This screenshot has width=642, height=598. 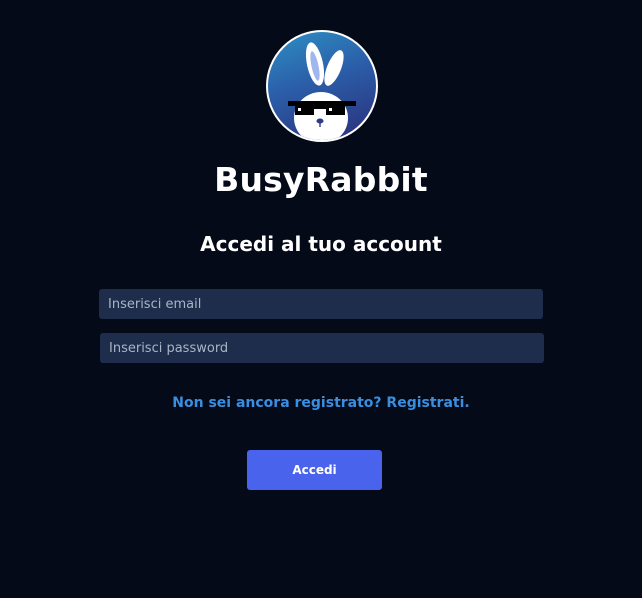 I want to click on email-field: Inserisci email, so click(x=321, y=304).